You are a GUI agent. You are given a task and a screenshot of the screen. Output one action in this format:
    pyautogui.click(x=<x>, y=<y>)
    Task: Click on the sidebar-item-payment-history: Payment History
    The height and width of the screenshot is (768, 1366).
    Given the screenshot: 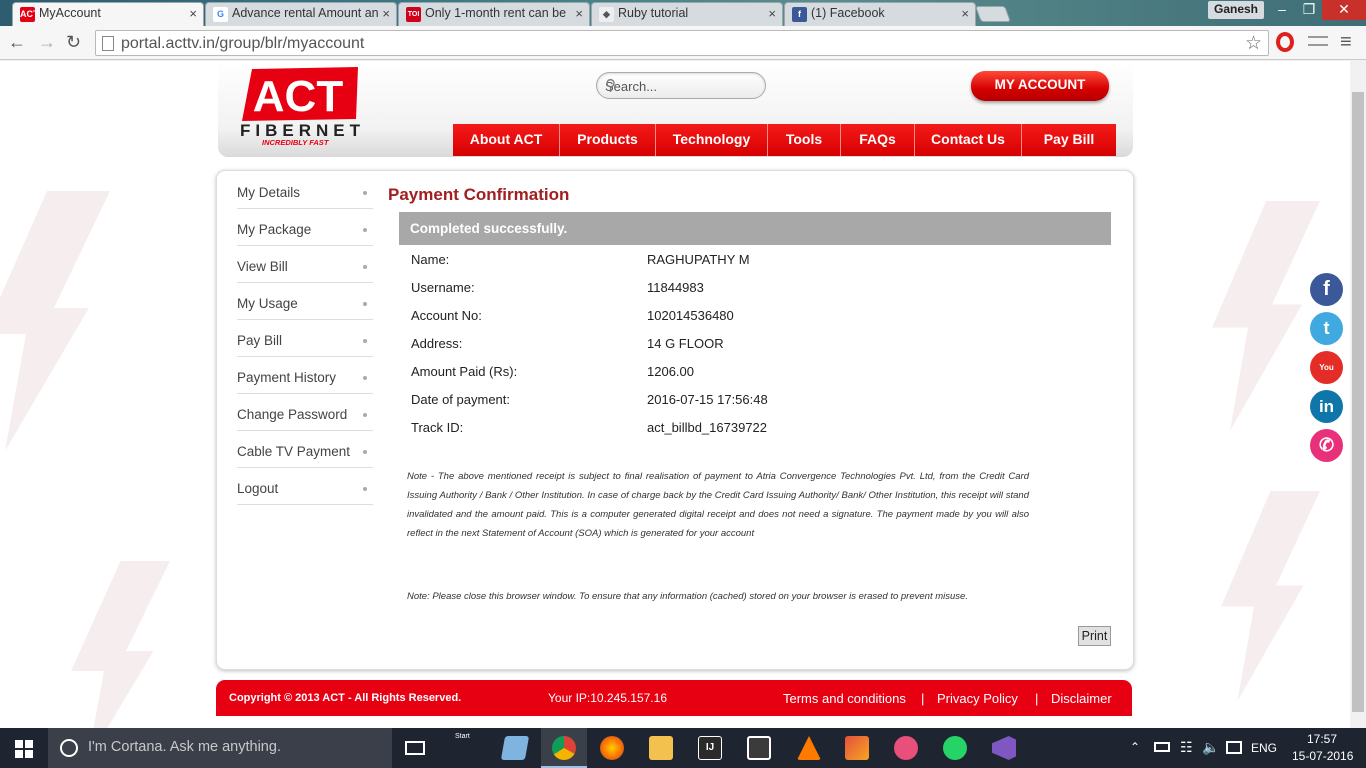 What is the action you would take?
    pyautogui.click(x=305, y=375)
    